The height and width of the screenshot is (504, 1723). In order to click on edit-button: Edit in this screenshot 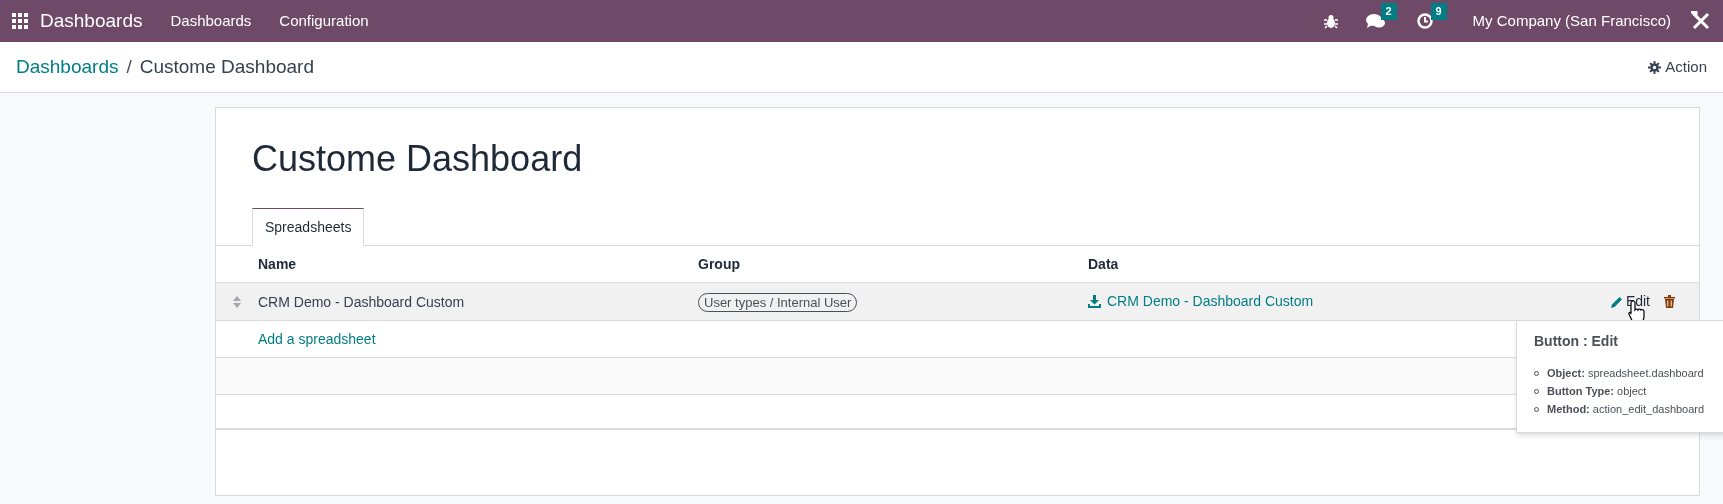, I will do `click(1630, 301)`.